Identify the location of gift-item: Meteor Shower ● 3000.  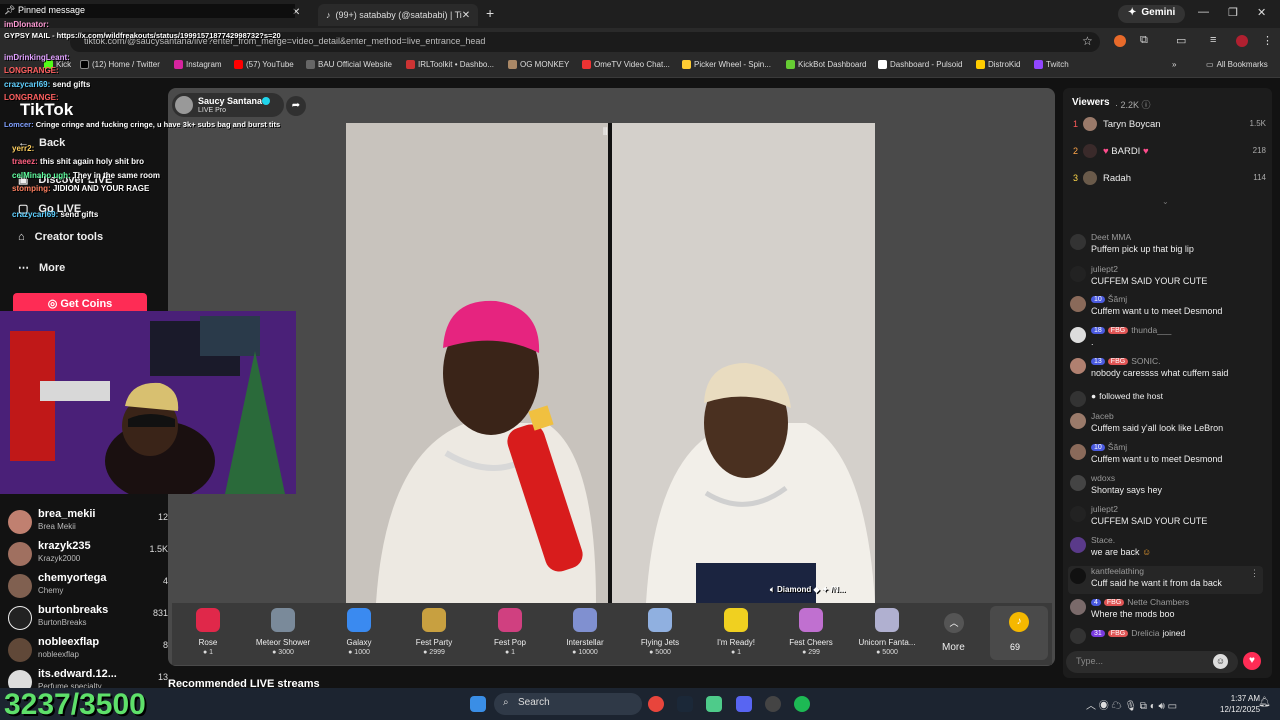
(283, 631).